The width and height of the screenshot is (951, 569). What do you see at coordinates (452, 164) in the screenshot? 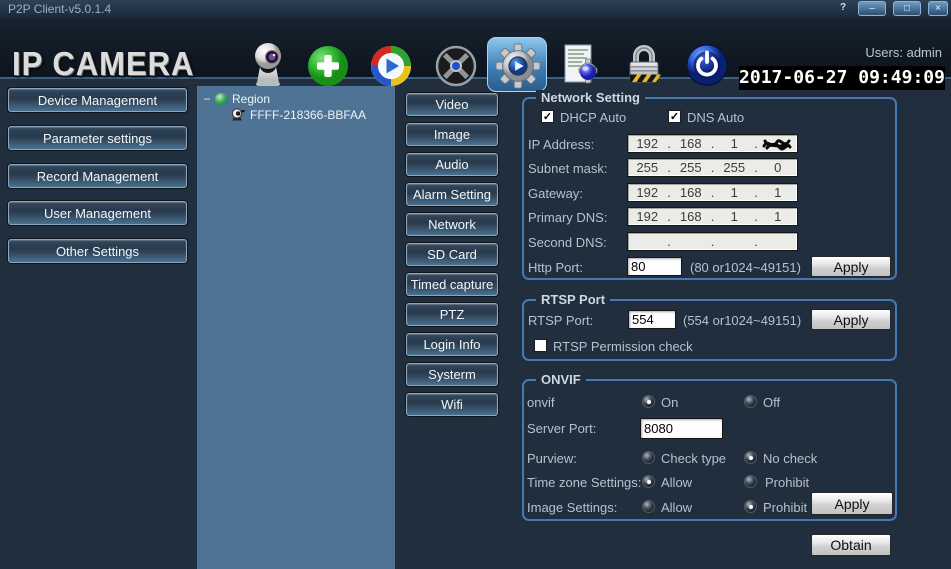
I see `tab-audio: Audio` at bounding box center [452, 164].